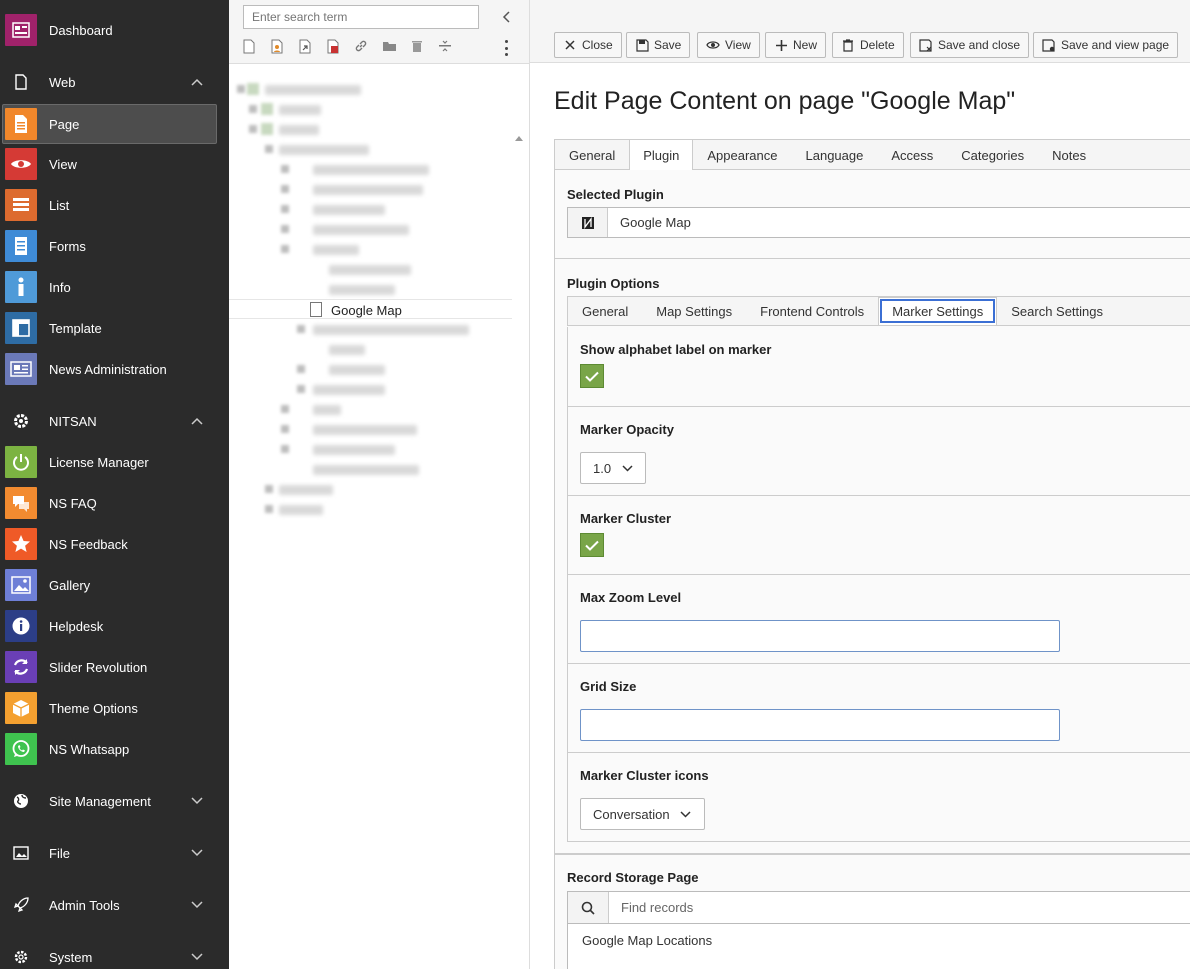 The image size is (1190, 969). I want to click on module-template: Template, so click(114, 328).